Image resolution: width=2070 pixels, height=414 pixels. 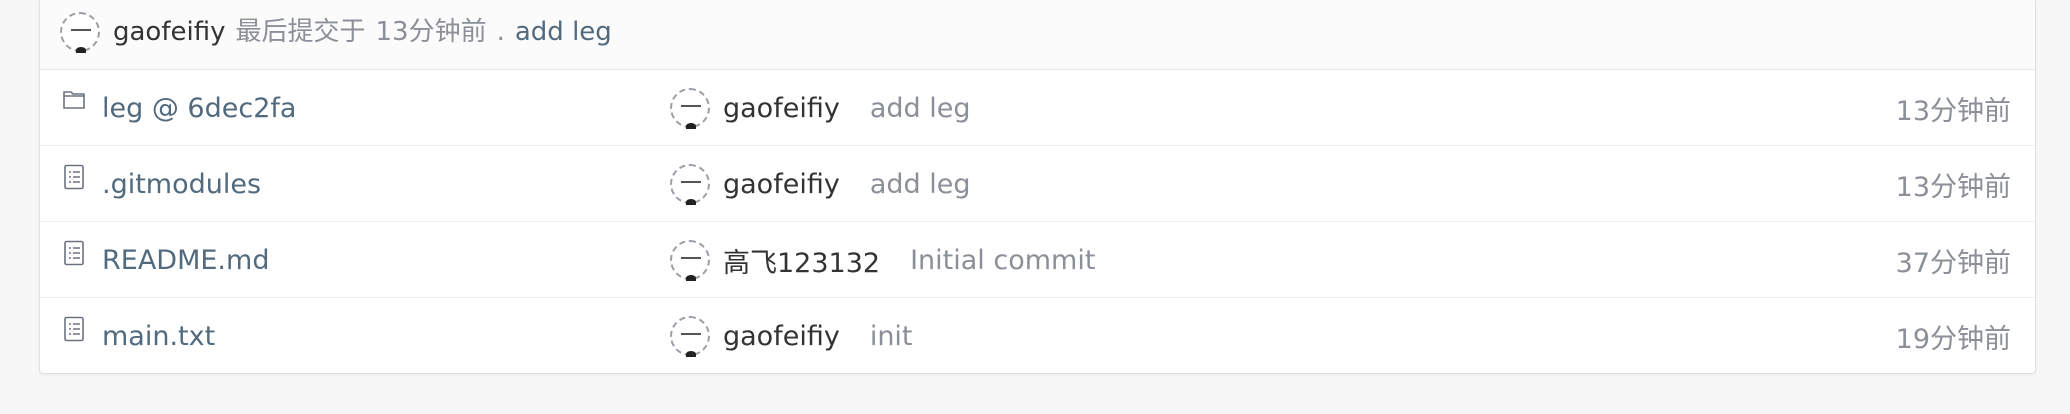 I want to click on commit-time: 13分钟前, so click(x=431, y=32).